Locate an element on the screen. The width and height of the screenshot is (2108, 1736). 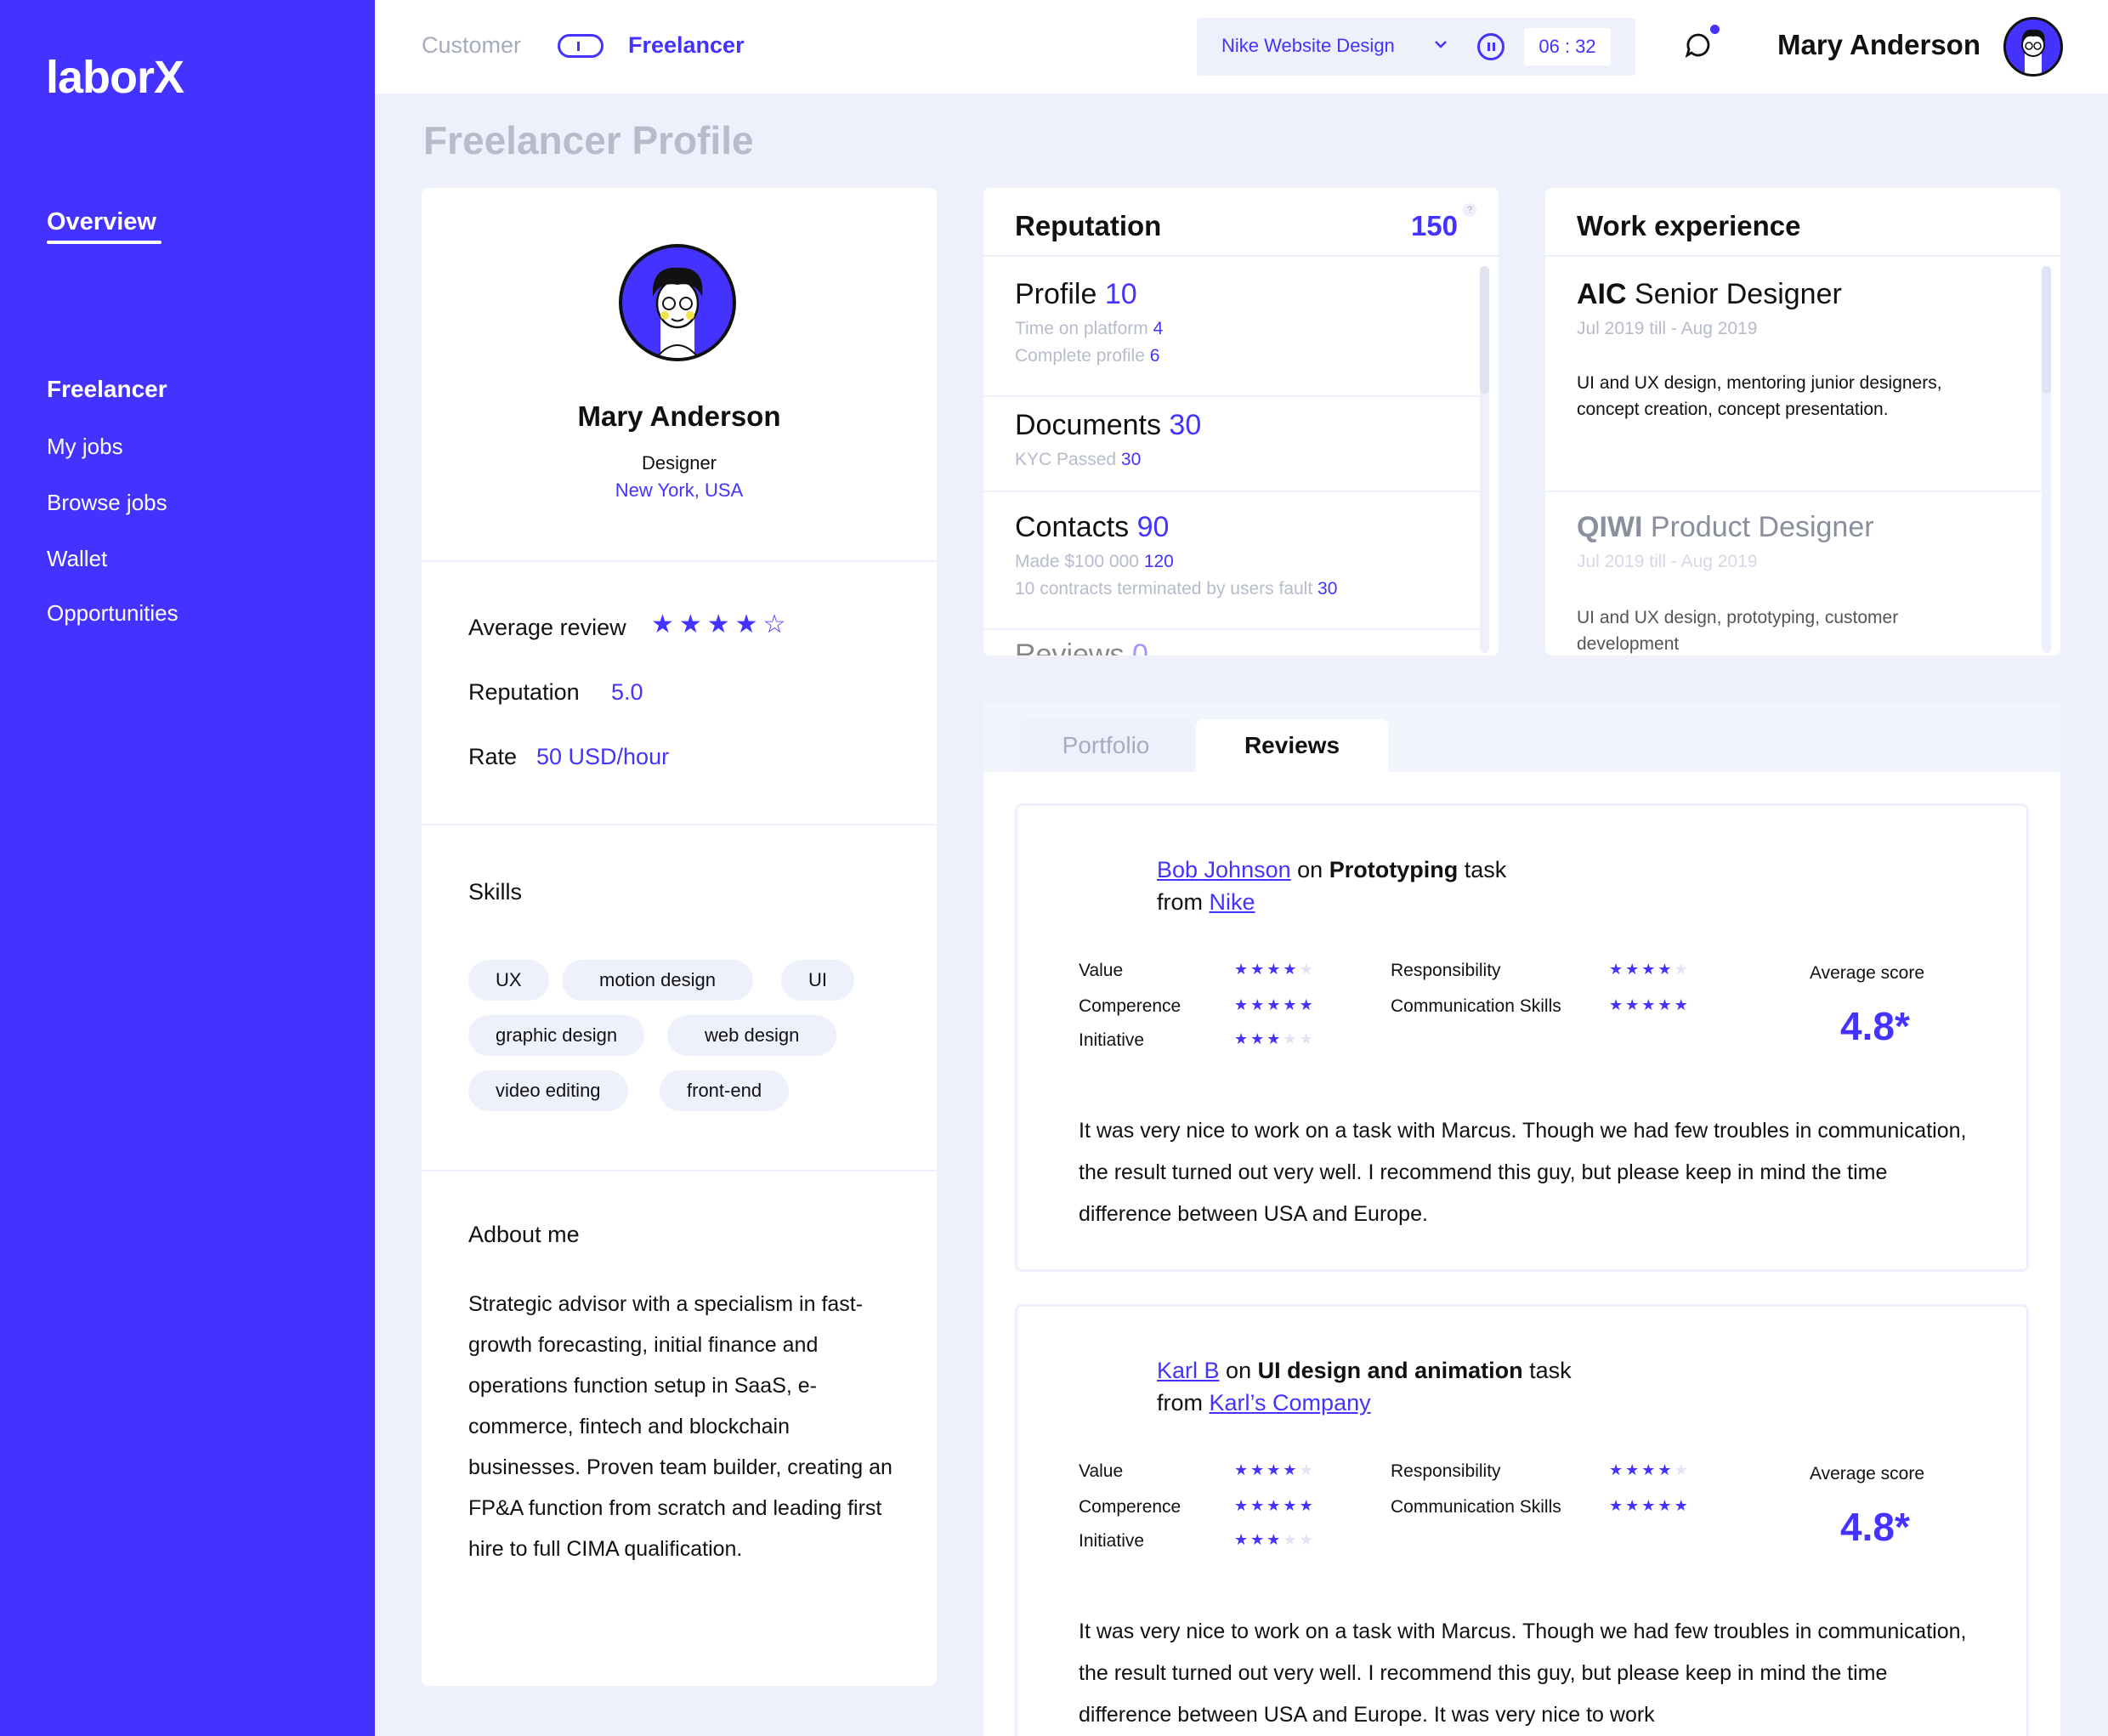
skill-chip: motion design is located at coordinates (657, 980).